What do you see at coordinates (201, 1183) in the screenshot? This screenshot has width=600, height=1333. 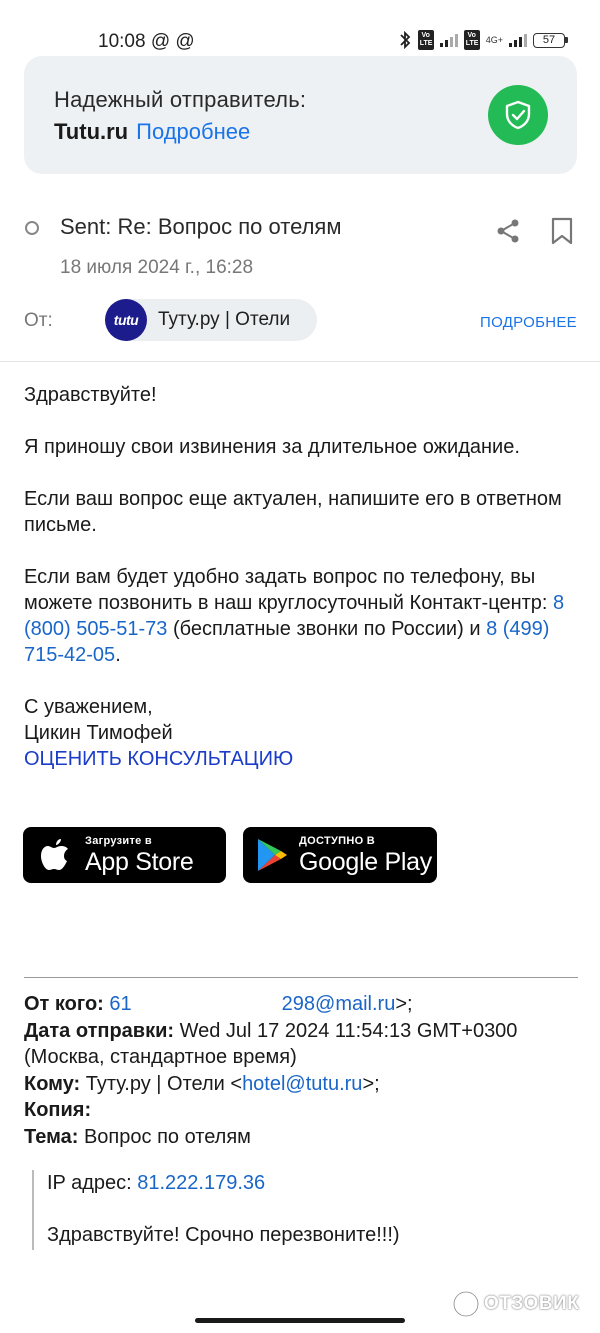 I see `ip-link: 81.222.179.36` at bounding box center [201, 1183].